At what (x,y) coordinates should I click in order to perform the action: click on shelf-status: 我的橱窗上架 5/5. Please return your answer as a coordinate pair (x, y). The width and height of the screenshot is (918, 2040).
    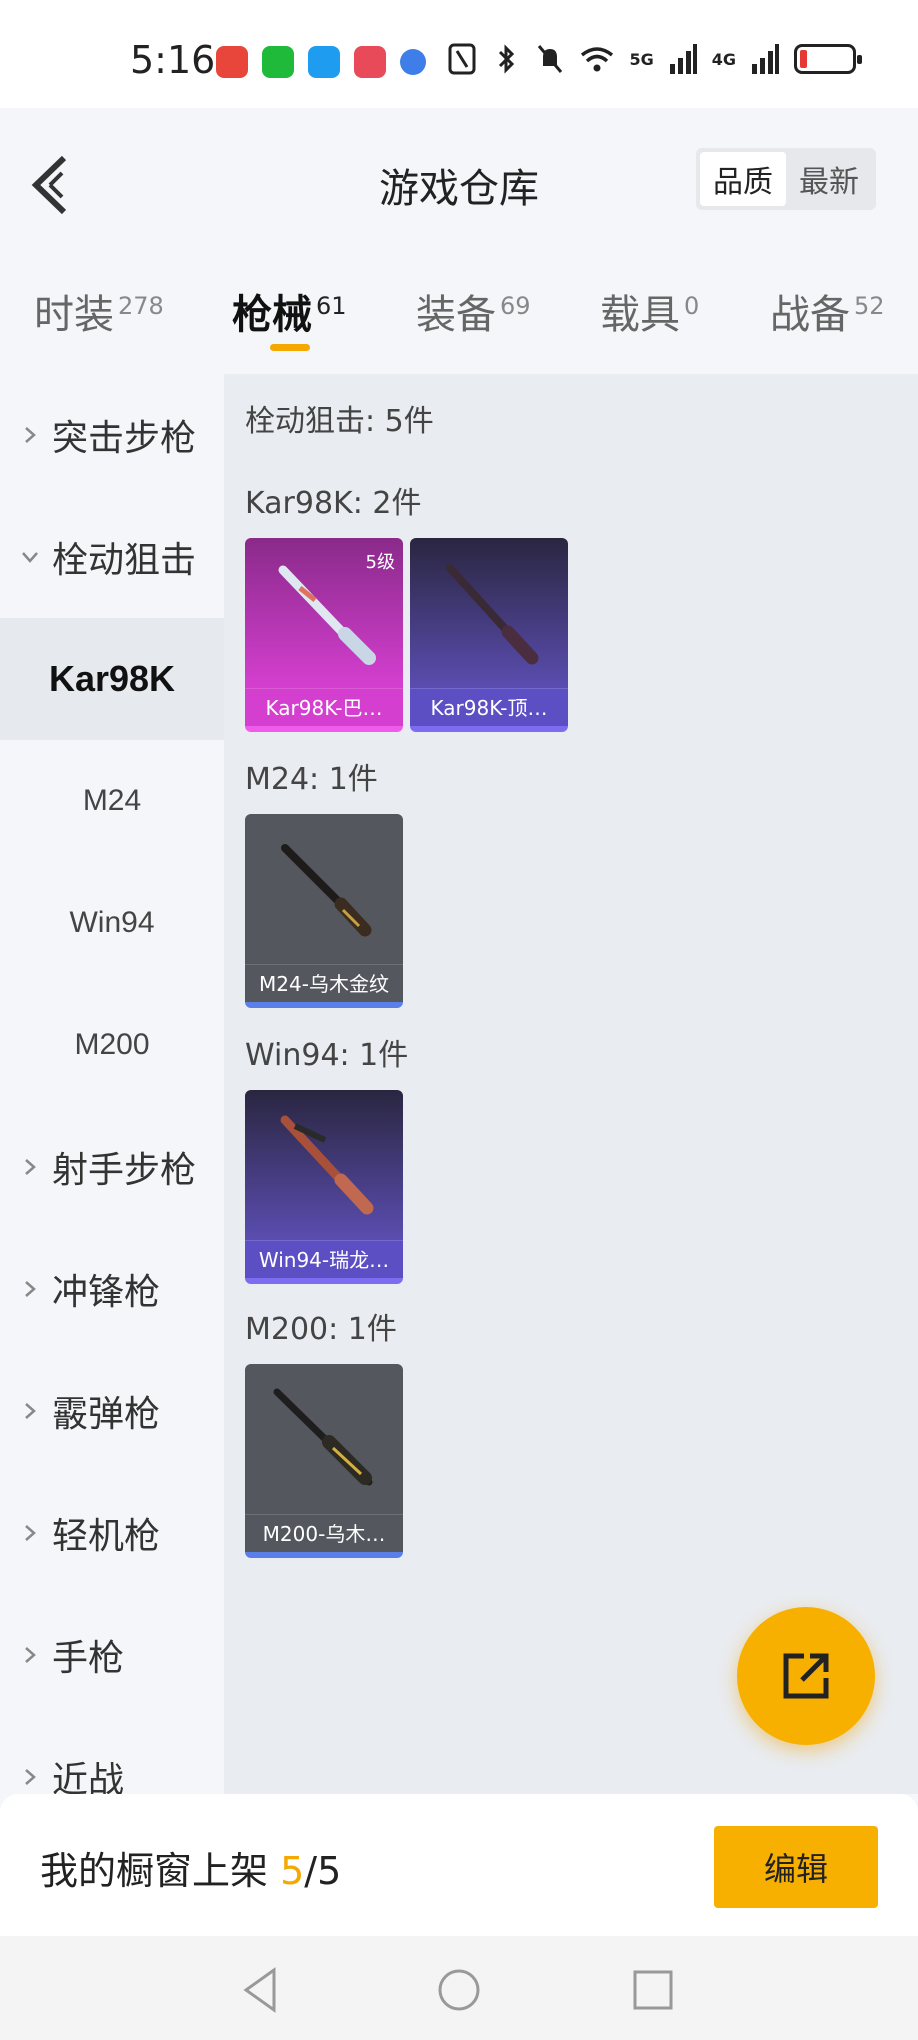
    Looking at the image, I should click on (191, 1871).